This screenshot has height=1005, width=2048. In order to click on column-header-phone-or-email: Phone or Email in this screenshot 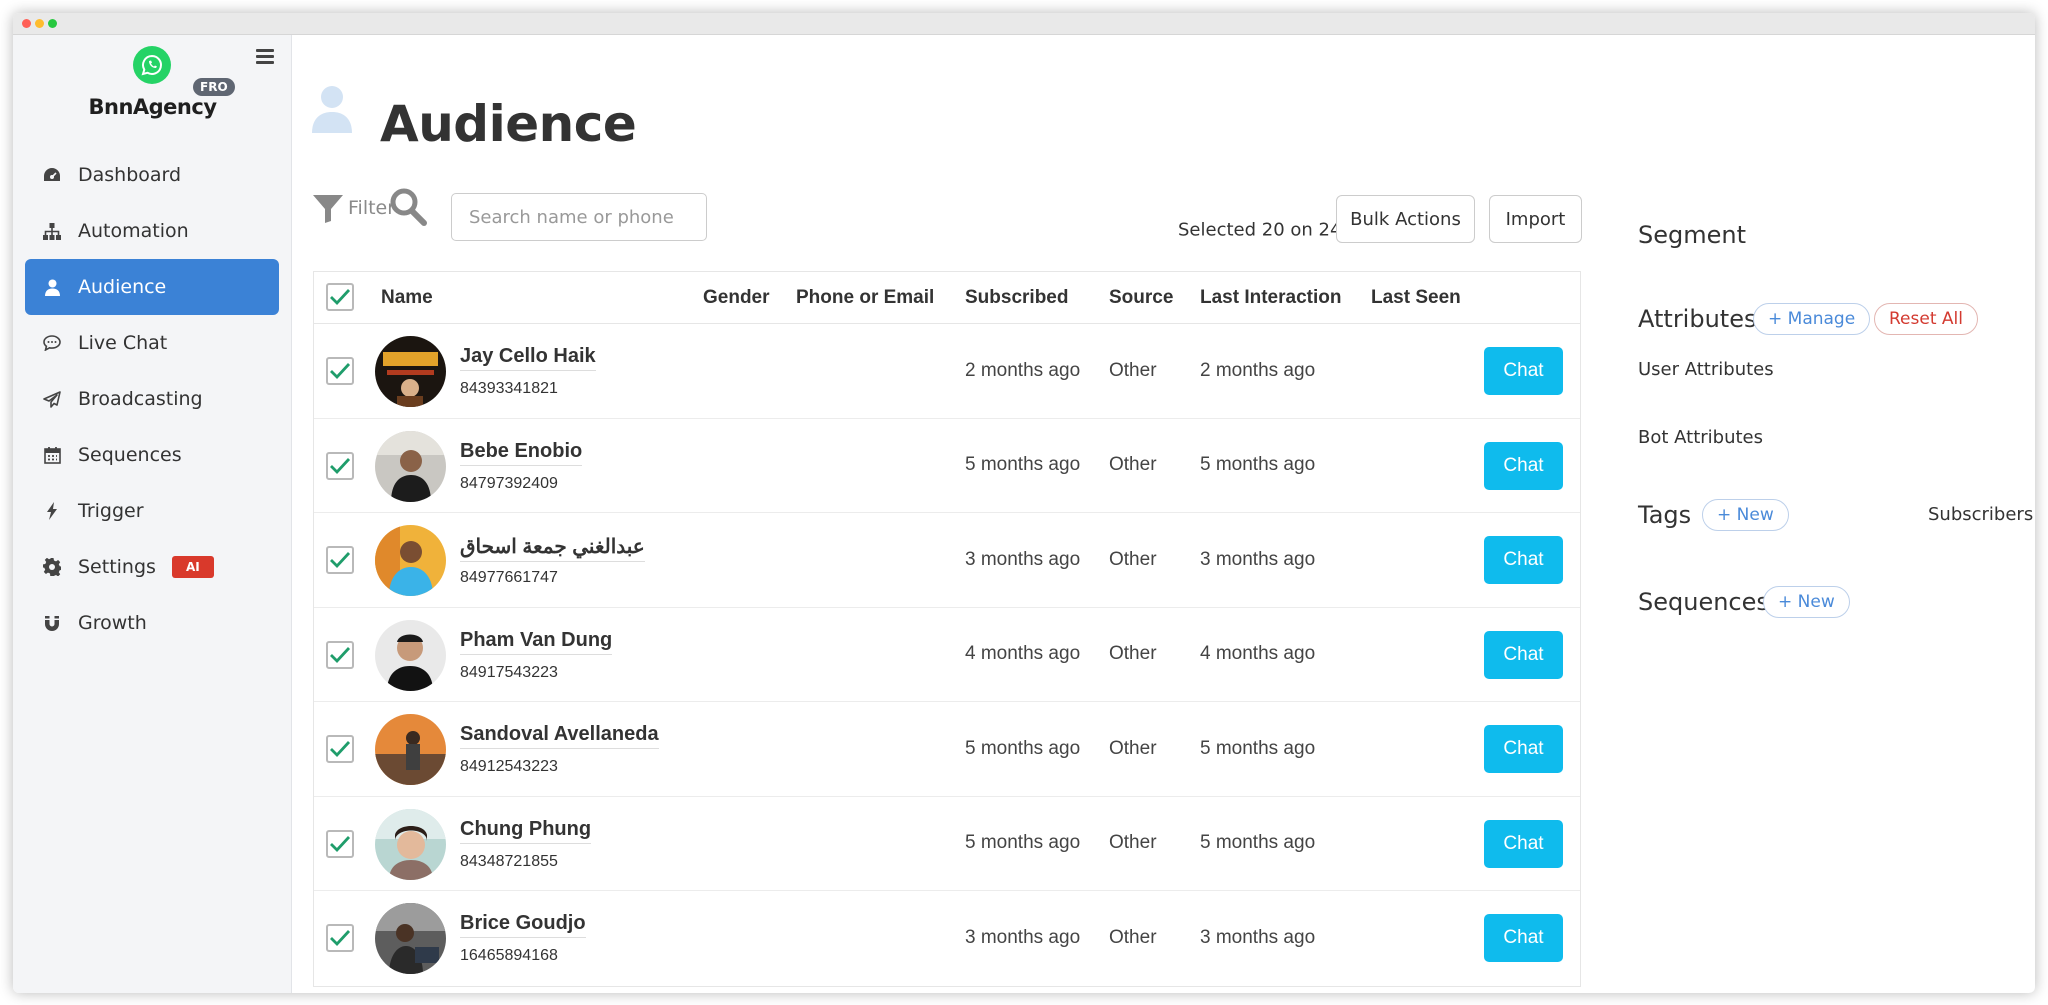, I will do `click(865, 298)`.